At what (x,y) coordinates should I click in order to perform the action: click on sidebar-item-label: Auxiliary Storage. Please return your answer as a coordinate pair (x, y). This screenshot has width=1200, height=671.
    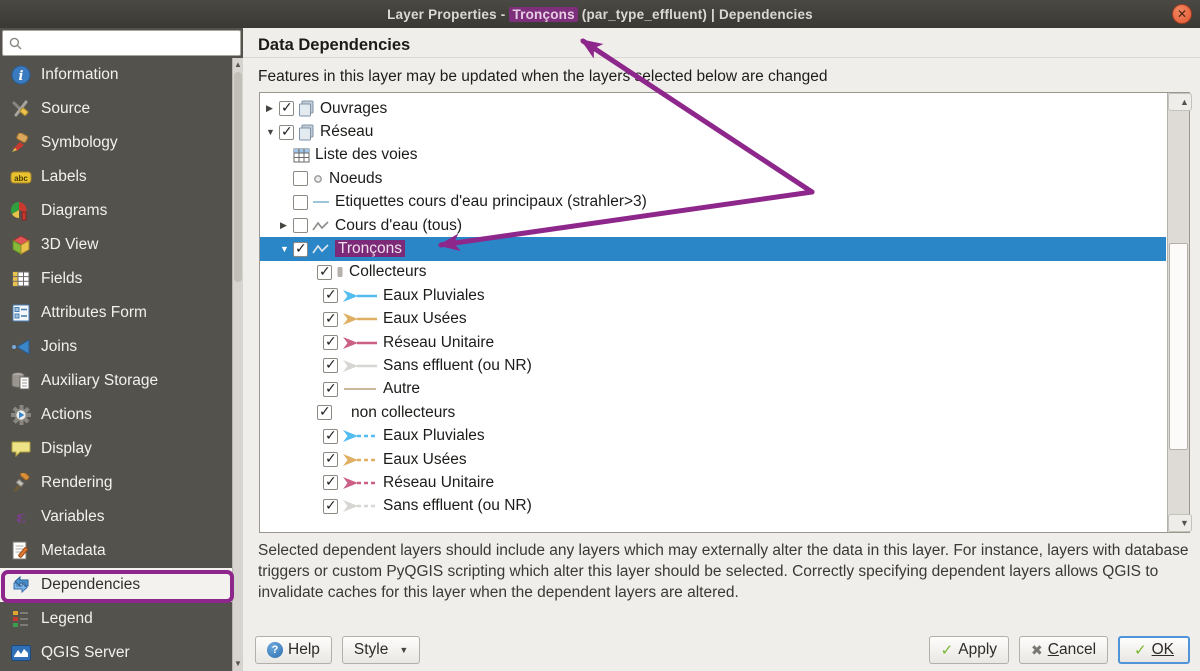
    Looking at the image, I should click on (100, 380).